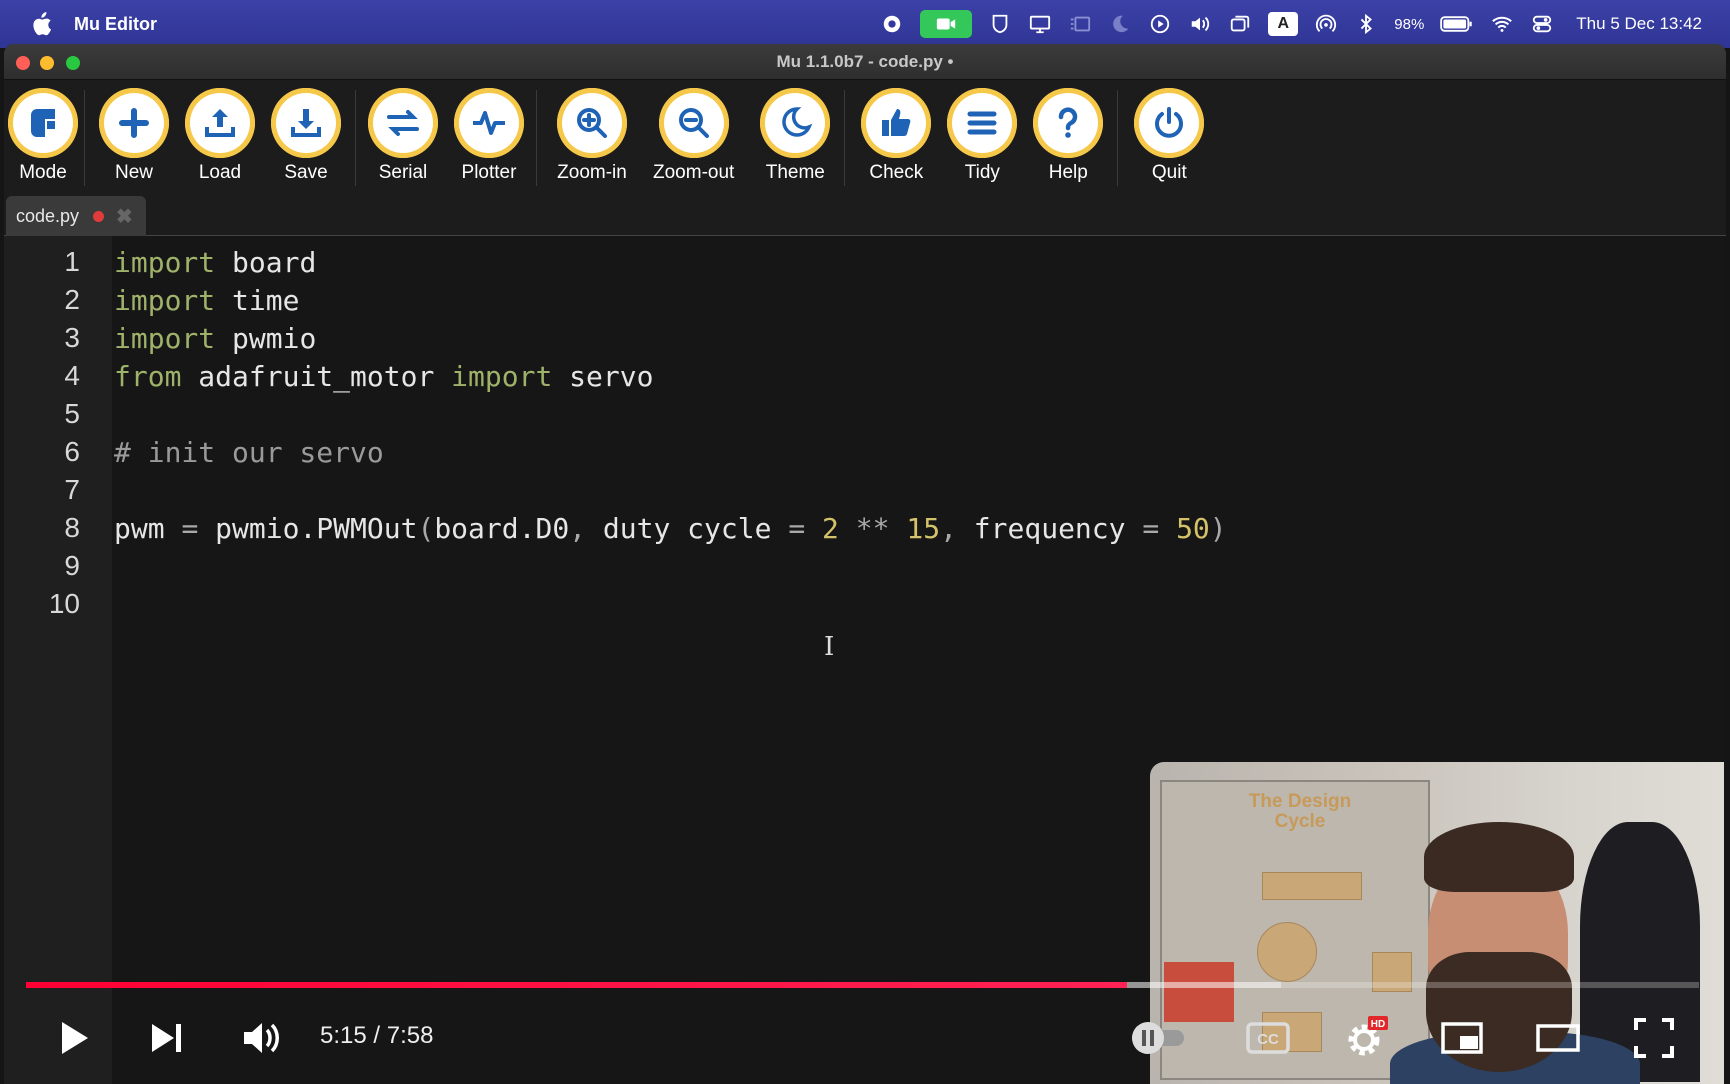 Image resolution: width=1730 pixels, height=1084 pixels. Describe the element at coordinates (220, 123) in the screenshot. I see `upload-icon` at that location.